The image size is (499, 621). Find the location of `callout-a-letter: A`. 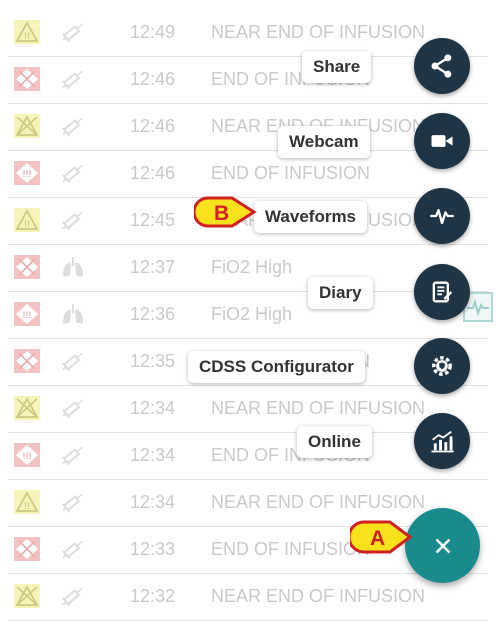

callout-a-letter: A is located at coordinates (377, 538).